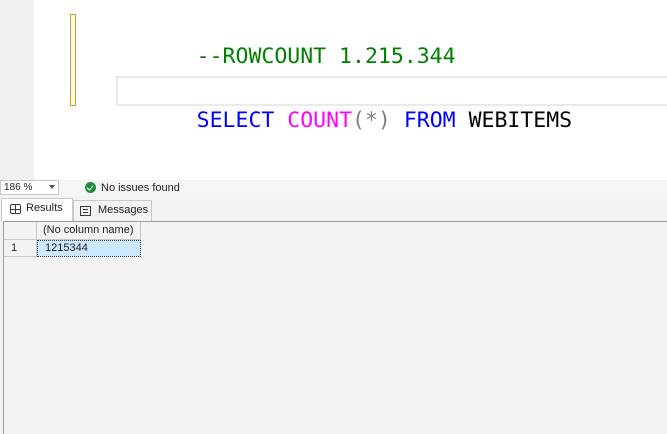 Image resolution: width=667 pixels, height=434 pixels. What do you see at coordinates (320, 120) in the screenshot?
I see `sql-function-count: COUNT` at bounding box center [320, 120].